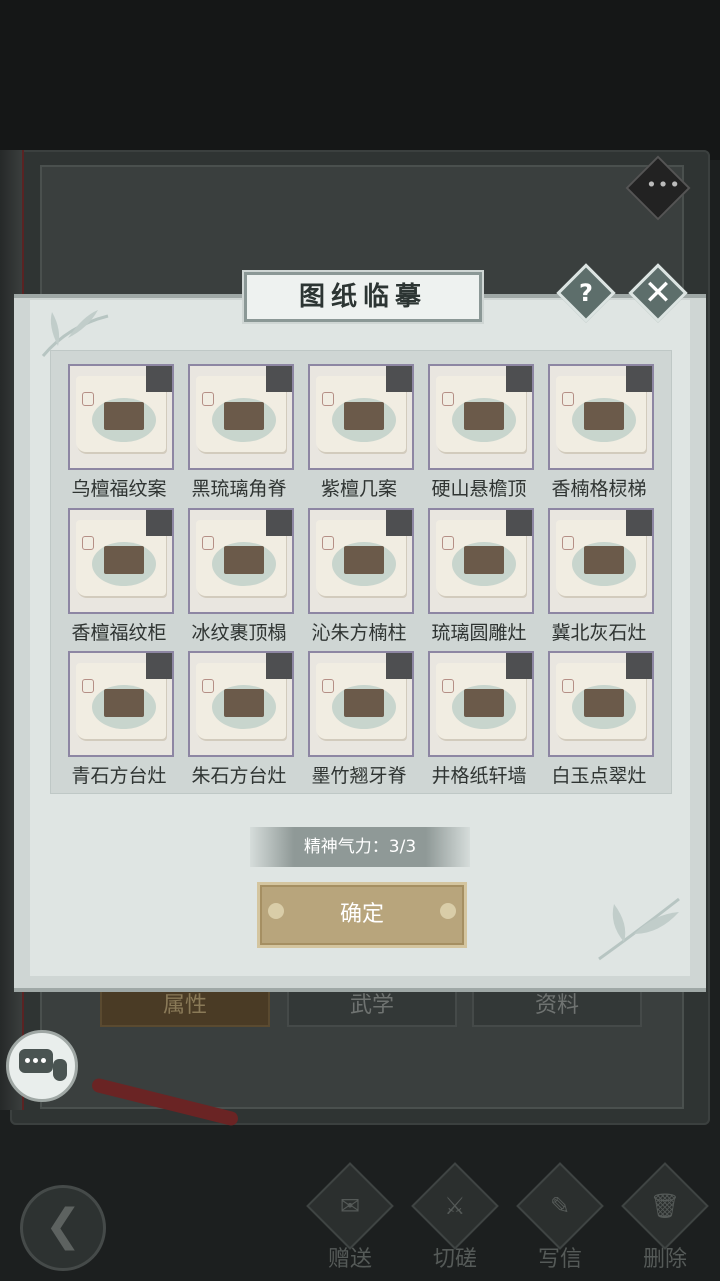 This screenshot has height=1281, width=720. Describe the element at coordinates (484, 703) in the screenshot. I see `wall-icon` at that location.